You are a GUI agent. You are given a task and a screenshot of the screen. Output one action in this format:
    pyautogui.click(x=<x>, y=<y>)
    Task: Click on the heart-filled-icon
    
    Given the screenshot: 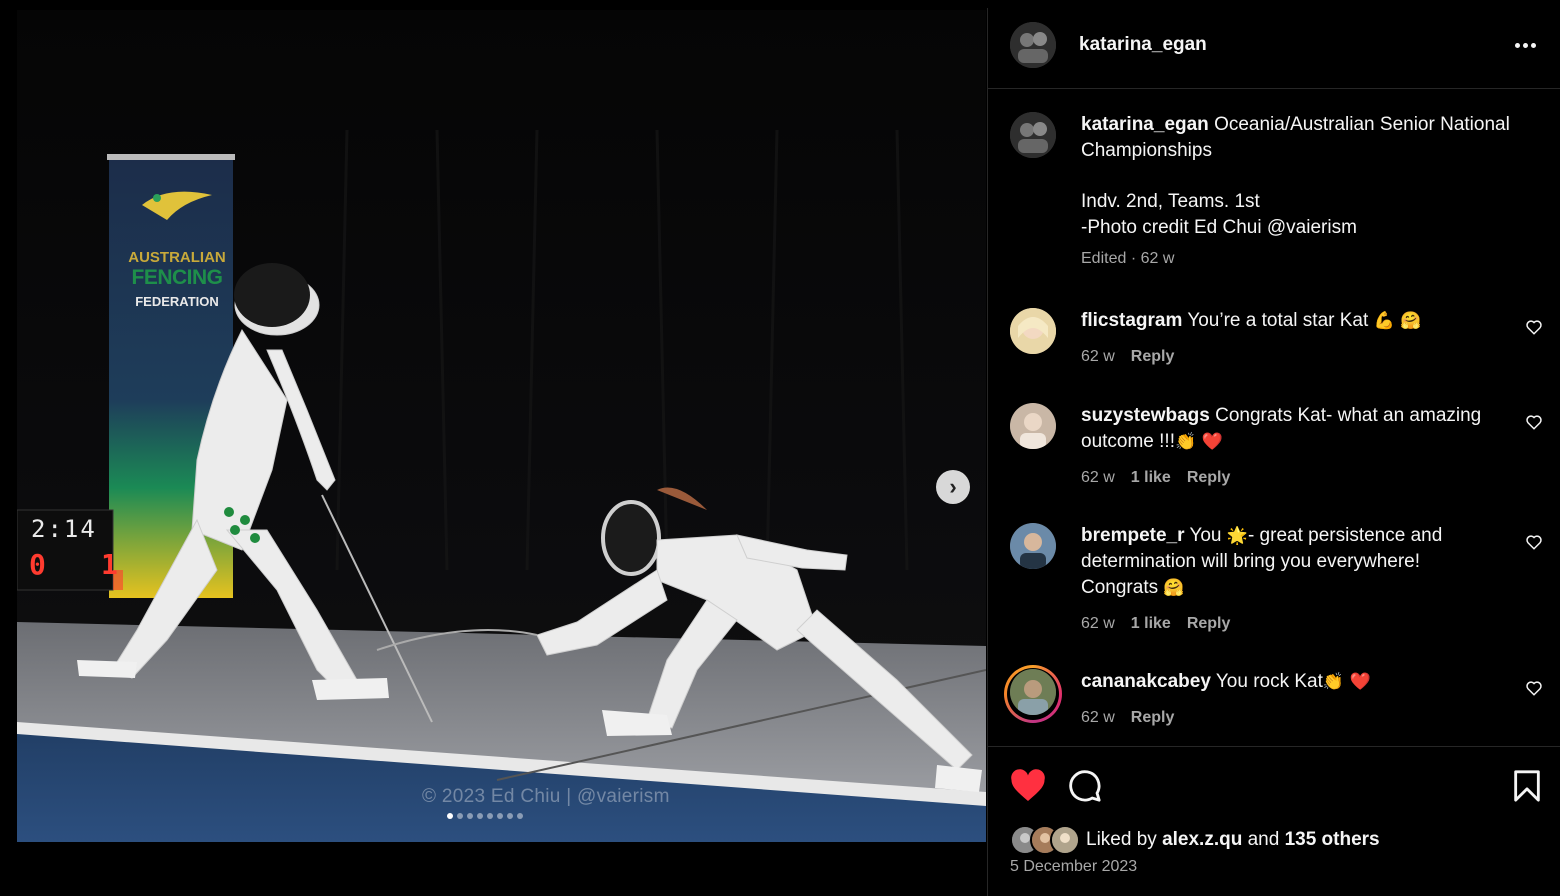 What is the action you would take?
    pyautogui.click(x=1028, y=786)
    